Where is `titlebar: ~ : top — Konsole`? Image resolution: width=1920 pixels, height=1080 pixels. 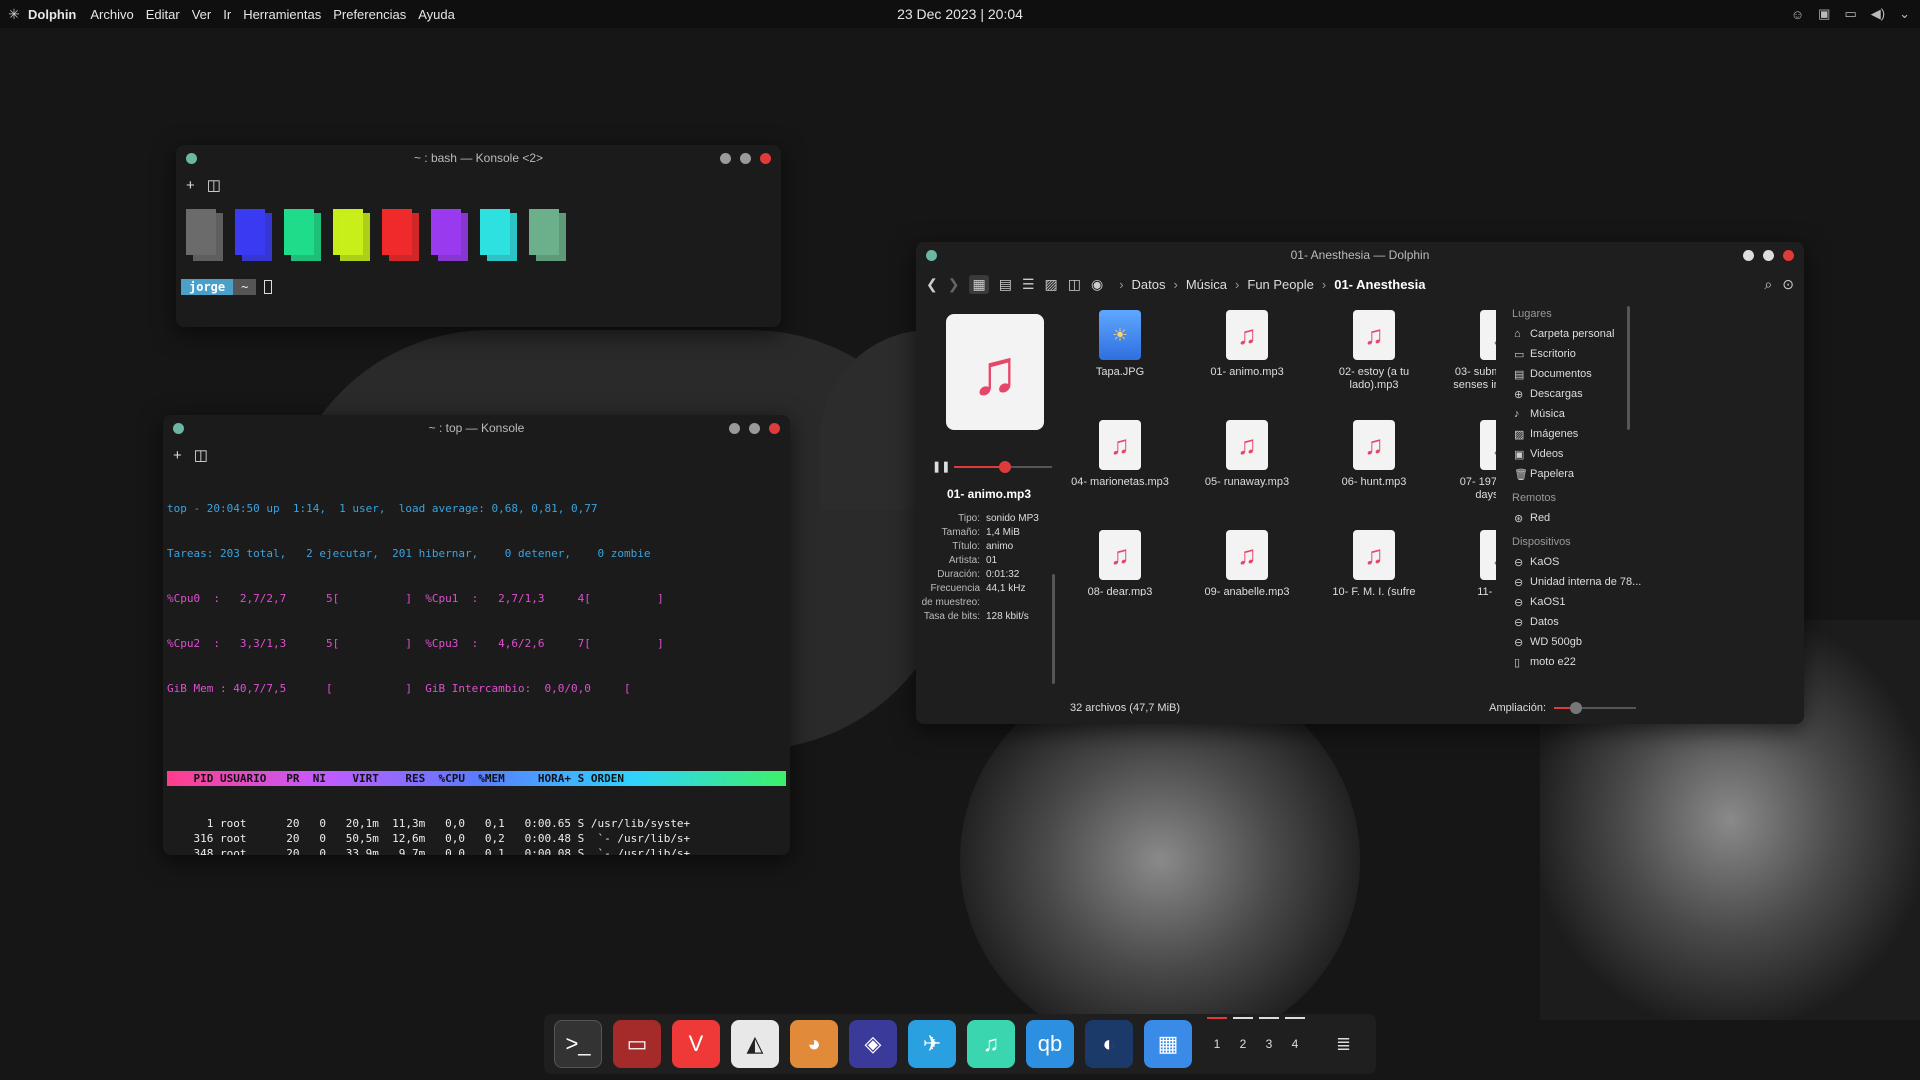
titlebar: ~ : top — Konsole is located at coordinates (476, 428).